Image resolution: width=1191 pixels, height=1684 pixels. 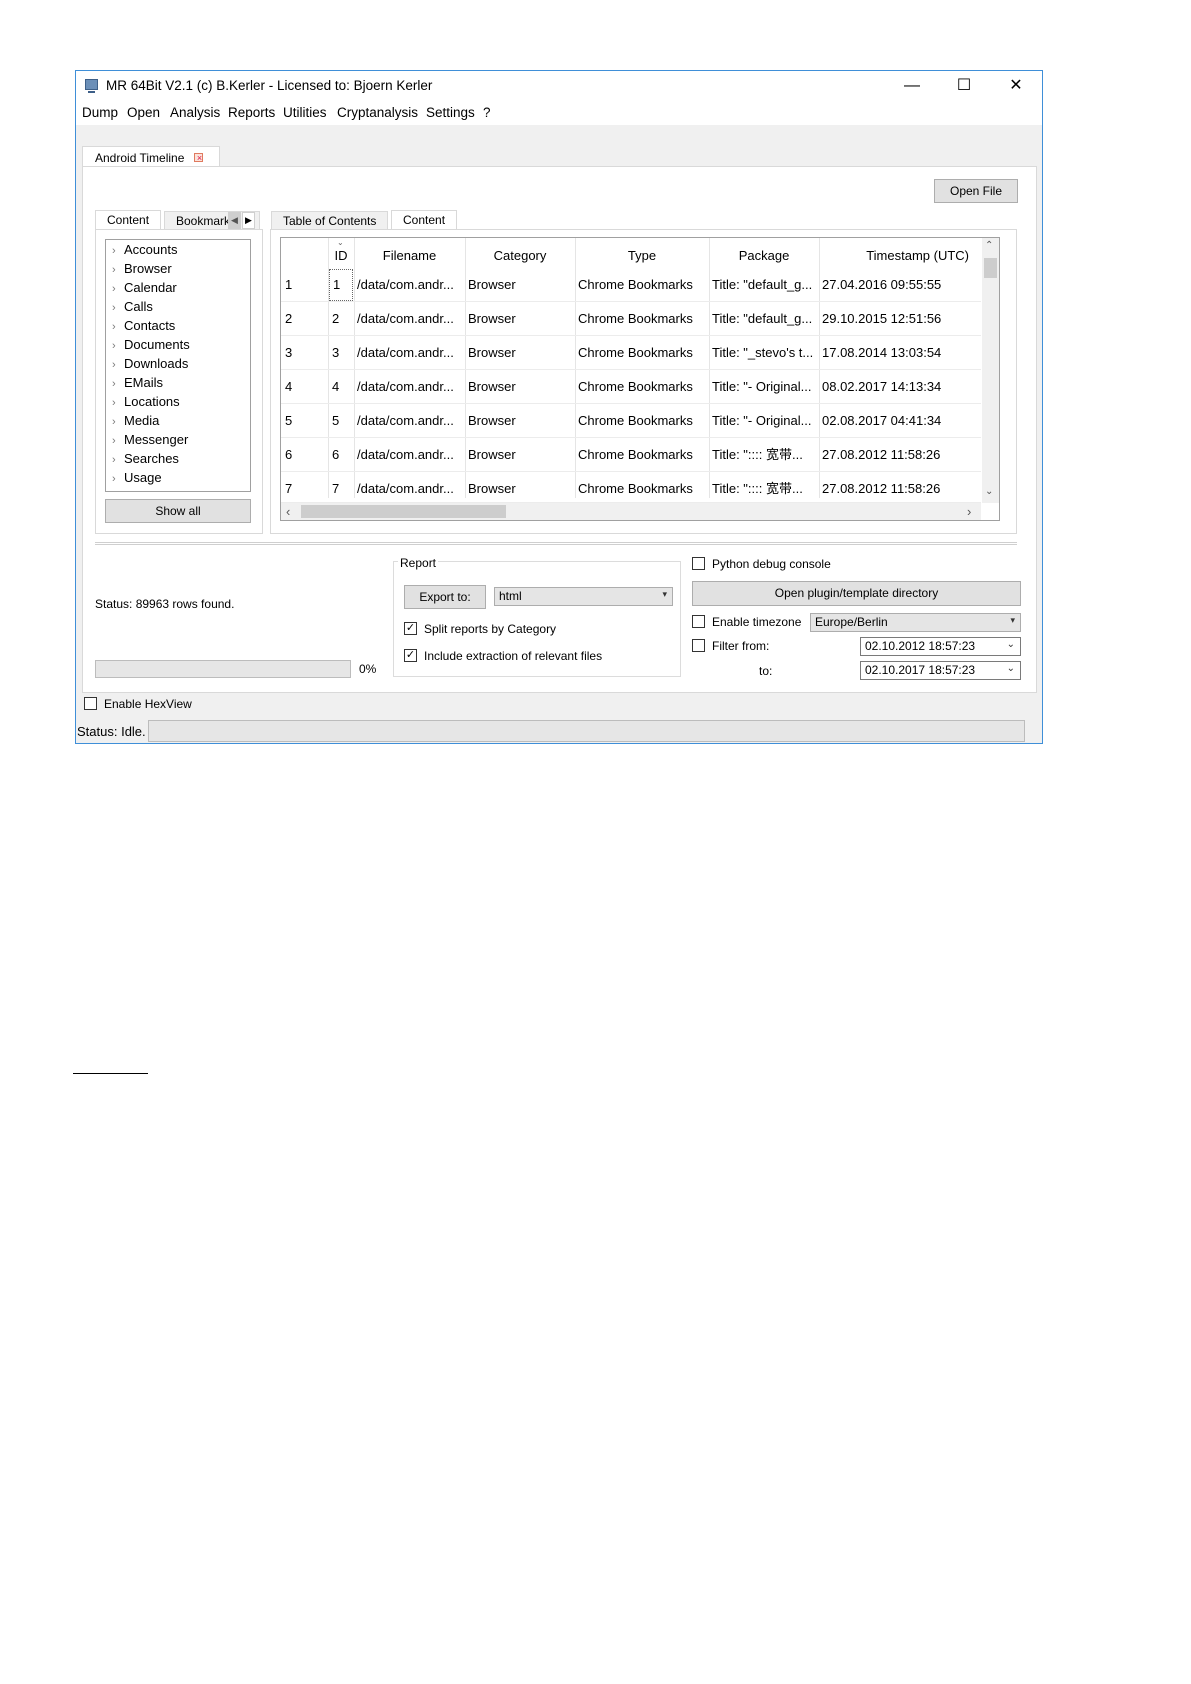 What do you see at coordinates (990, 268) in the screenshot?
I see `vertical-scroll-thumb` at bounding box center [990, 268].